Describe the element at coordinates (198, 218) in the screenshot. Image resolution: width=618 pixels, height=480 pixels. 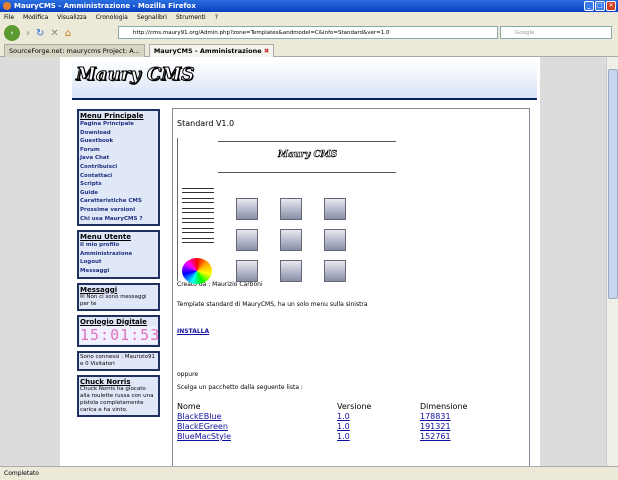
I see `preview-sidebar` at that location.